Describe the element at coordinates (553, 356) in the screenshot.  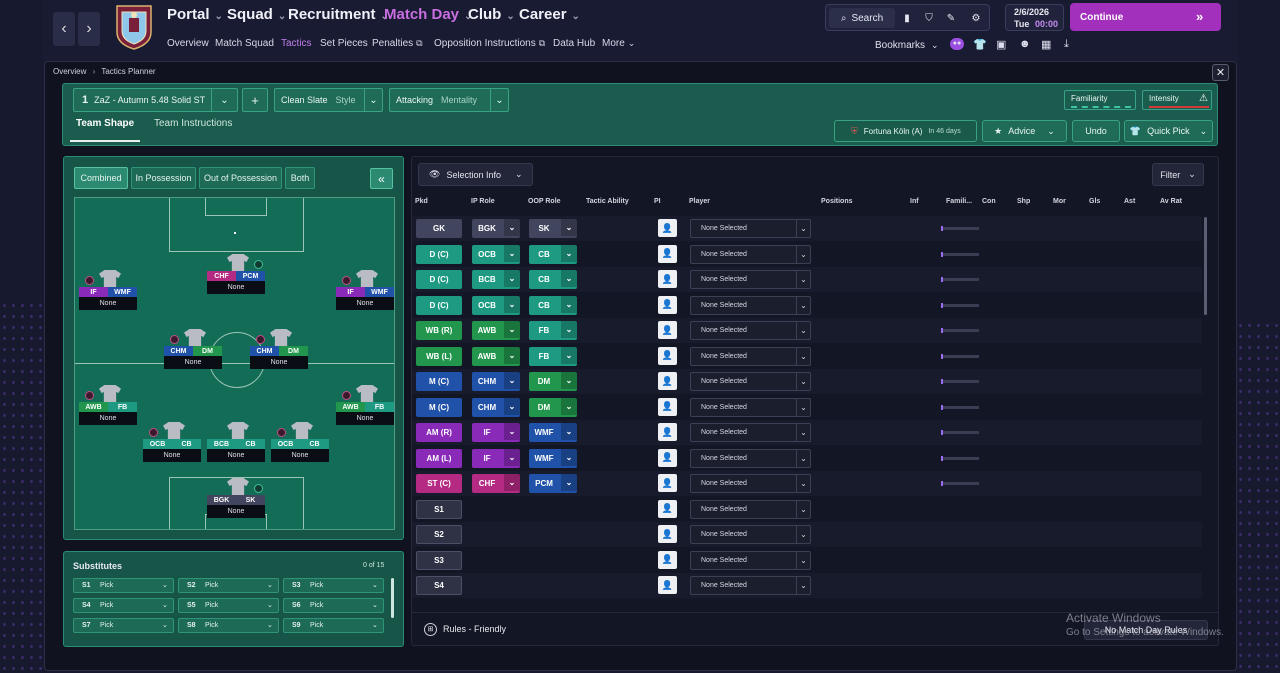
I see `oop-role-select: FB ⌄` at that location.